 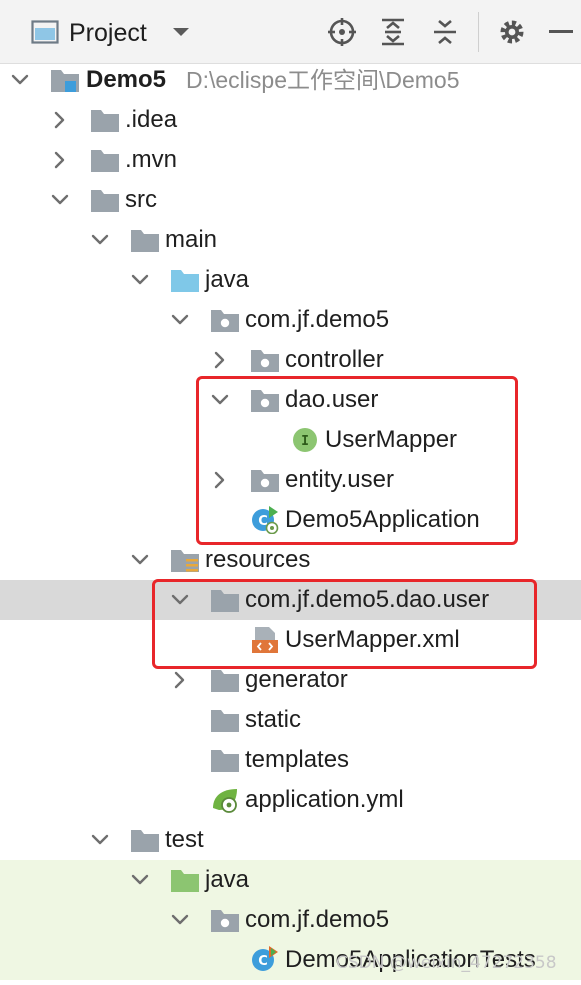 I want to click on project-toolbar: Project, so click(x=290, y=32).